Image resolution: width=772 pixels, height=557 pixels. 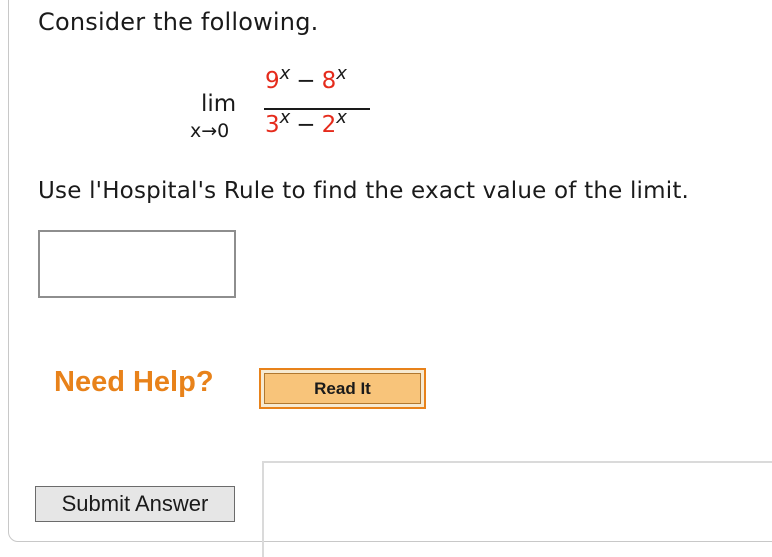 I want to click on denominator-exponent-2: x, so click(x=341, y=117).